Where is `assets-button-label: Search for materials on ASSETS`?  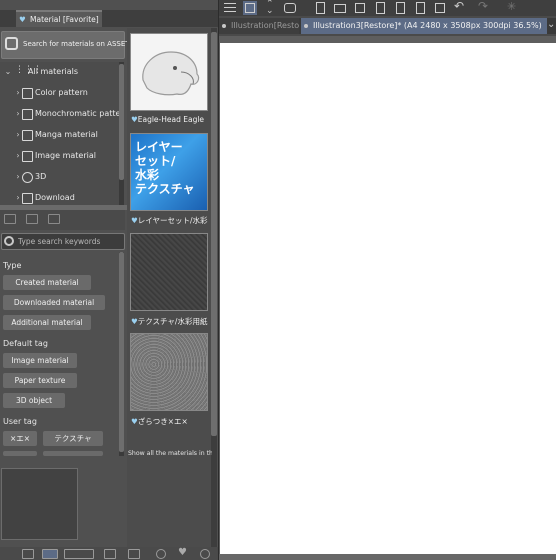
assets-button-label: Search for materials on ASSETS is located at coordinates (78, 44).